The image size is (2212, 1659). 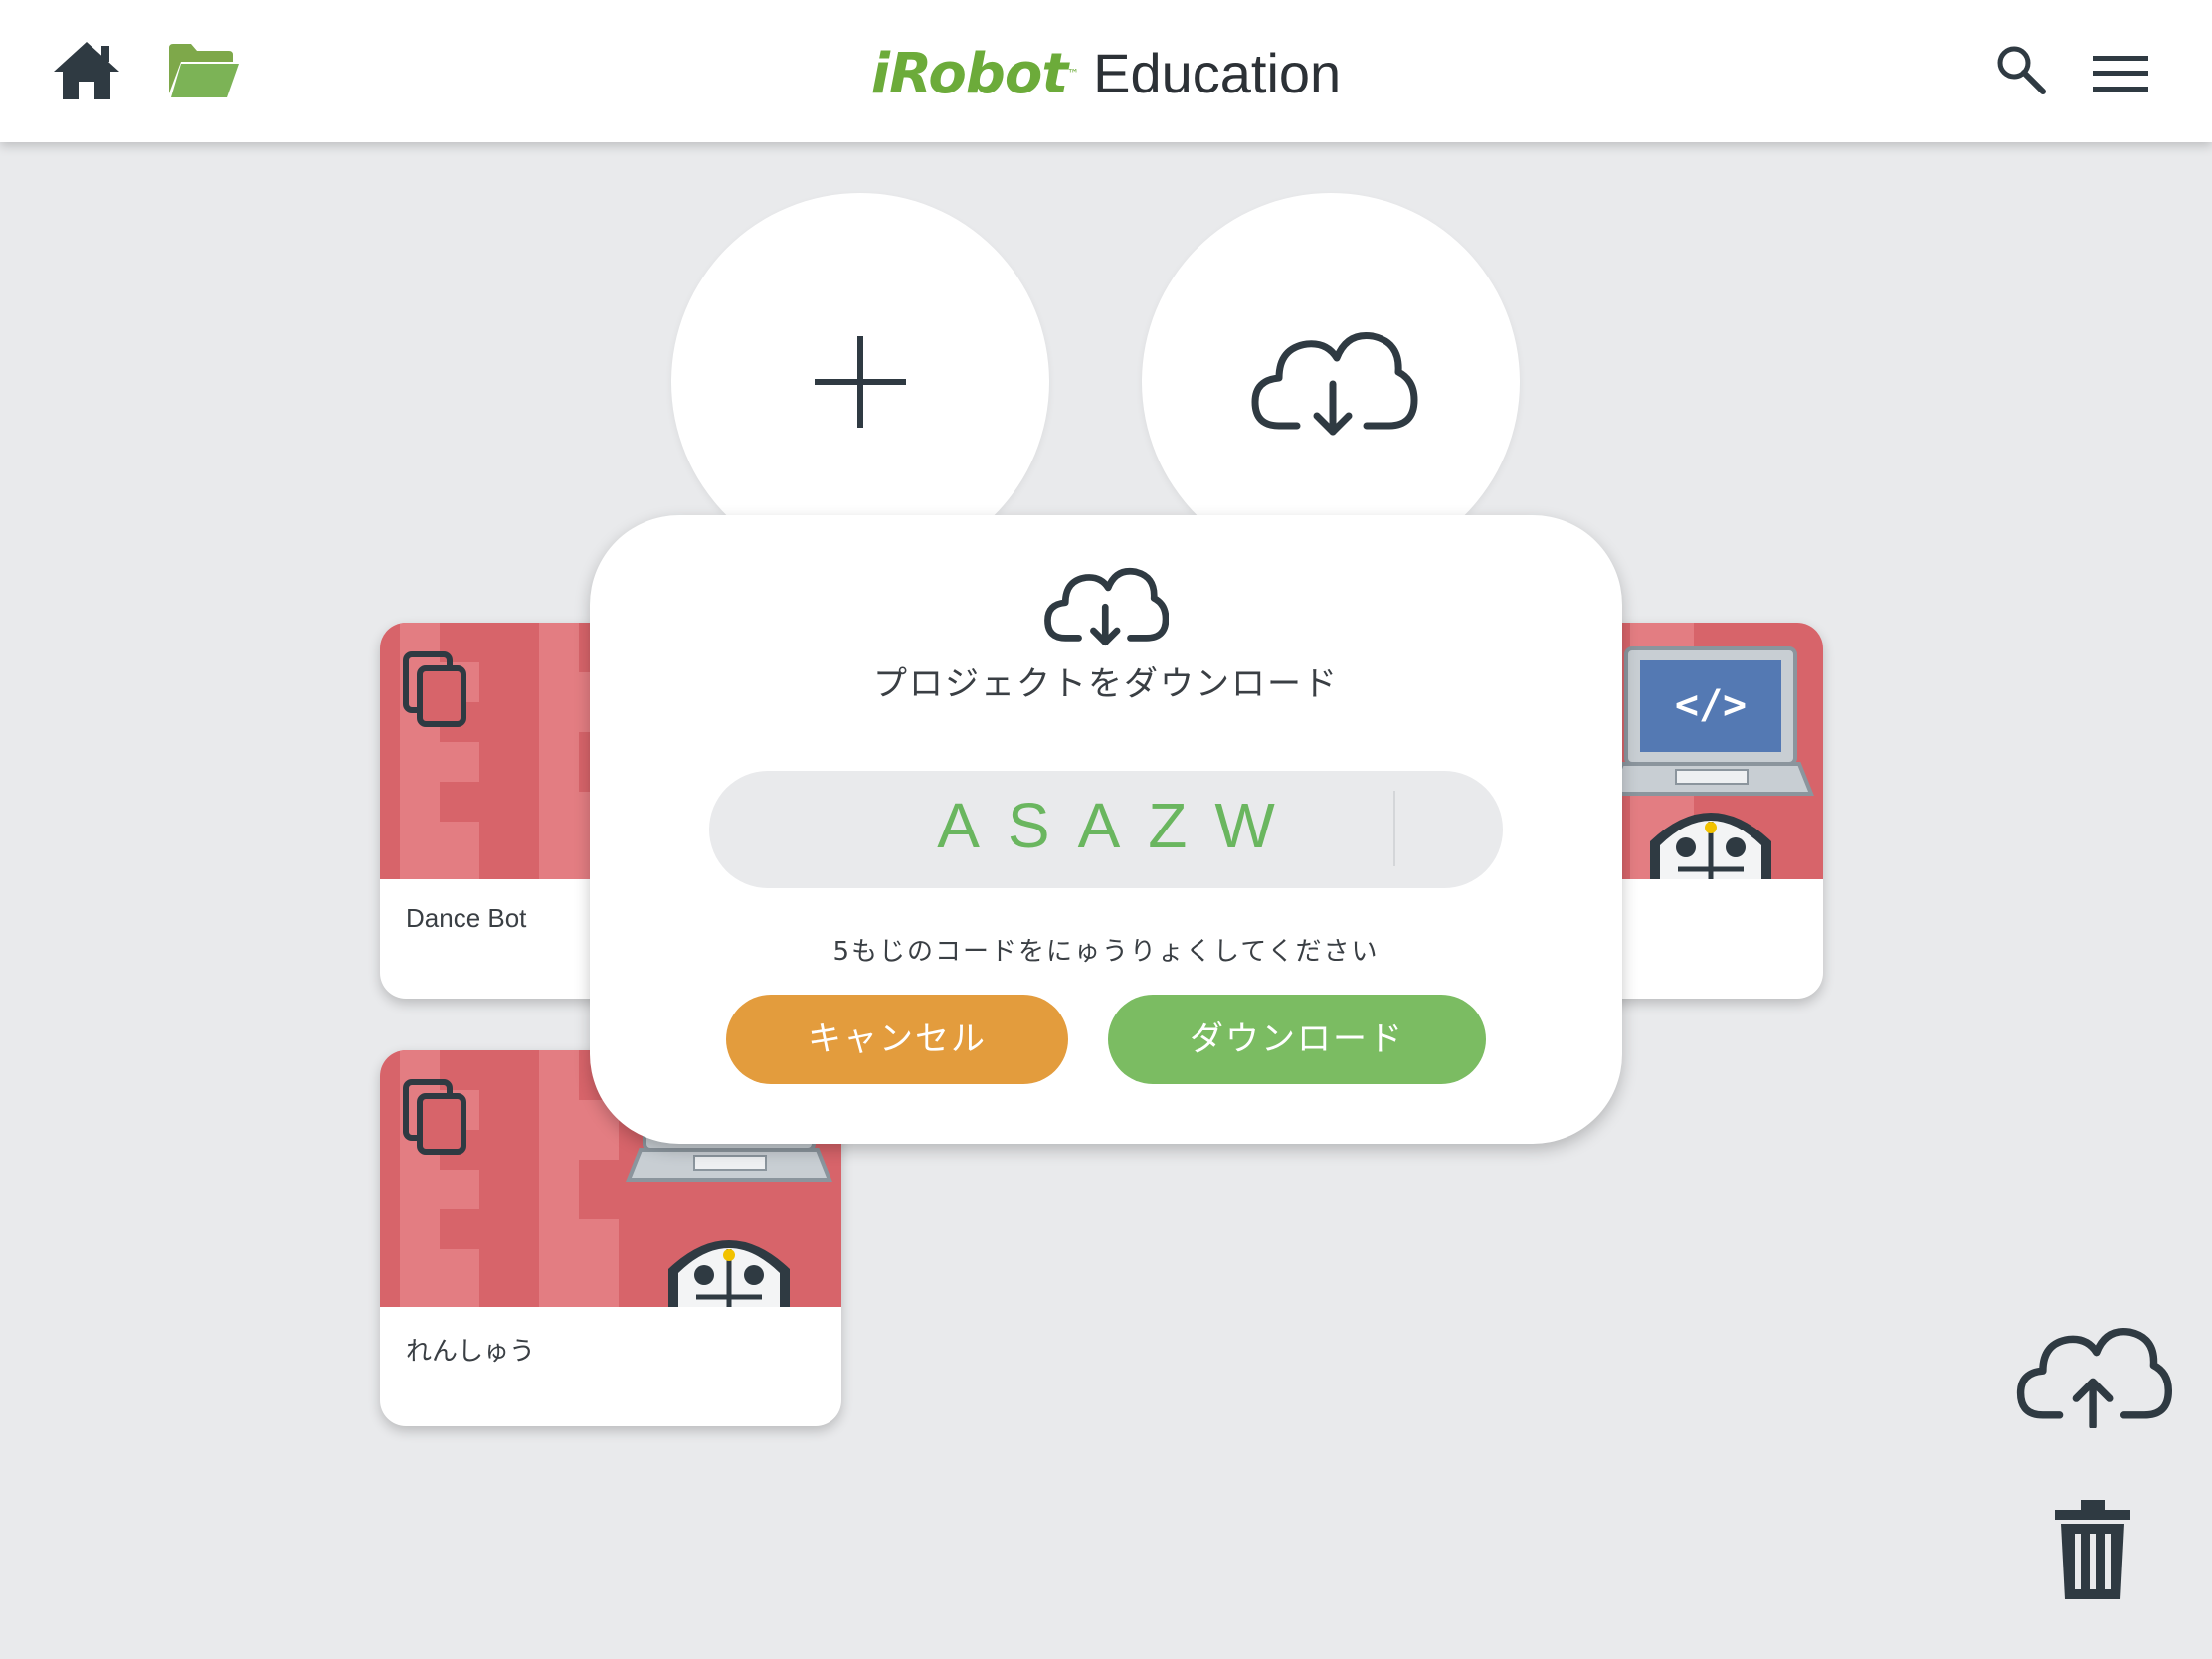 What do you see at coordinates (2021, 69) in the screenshot?
I see `search-icon` at bounding box center [2021, 69].